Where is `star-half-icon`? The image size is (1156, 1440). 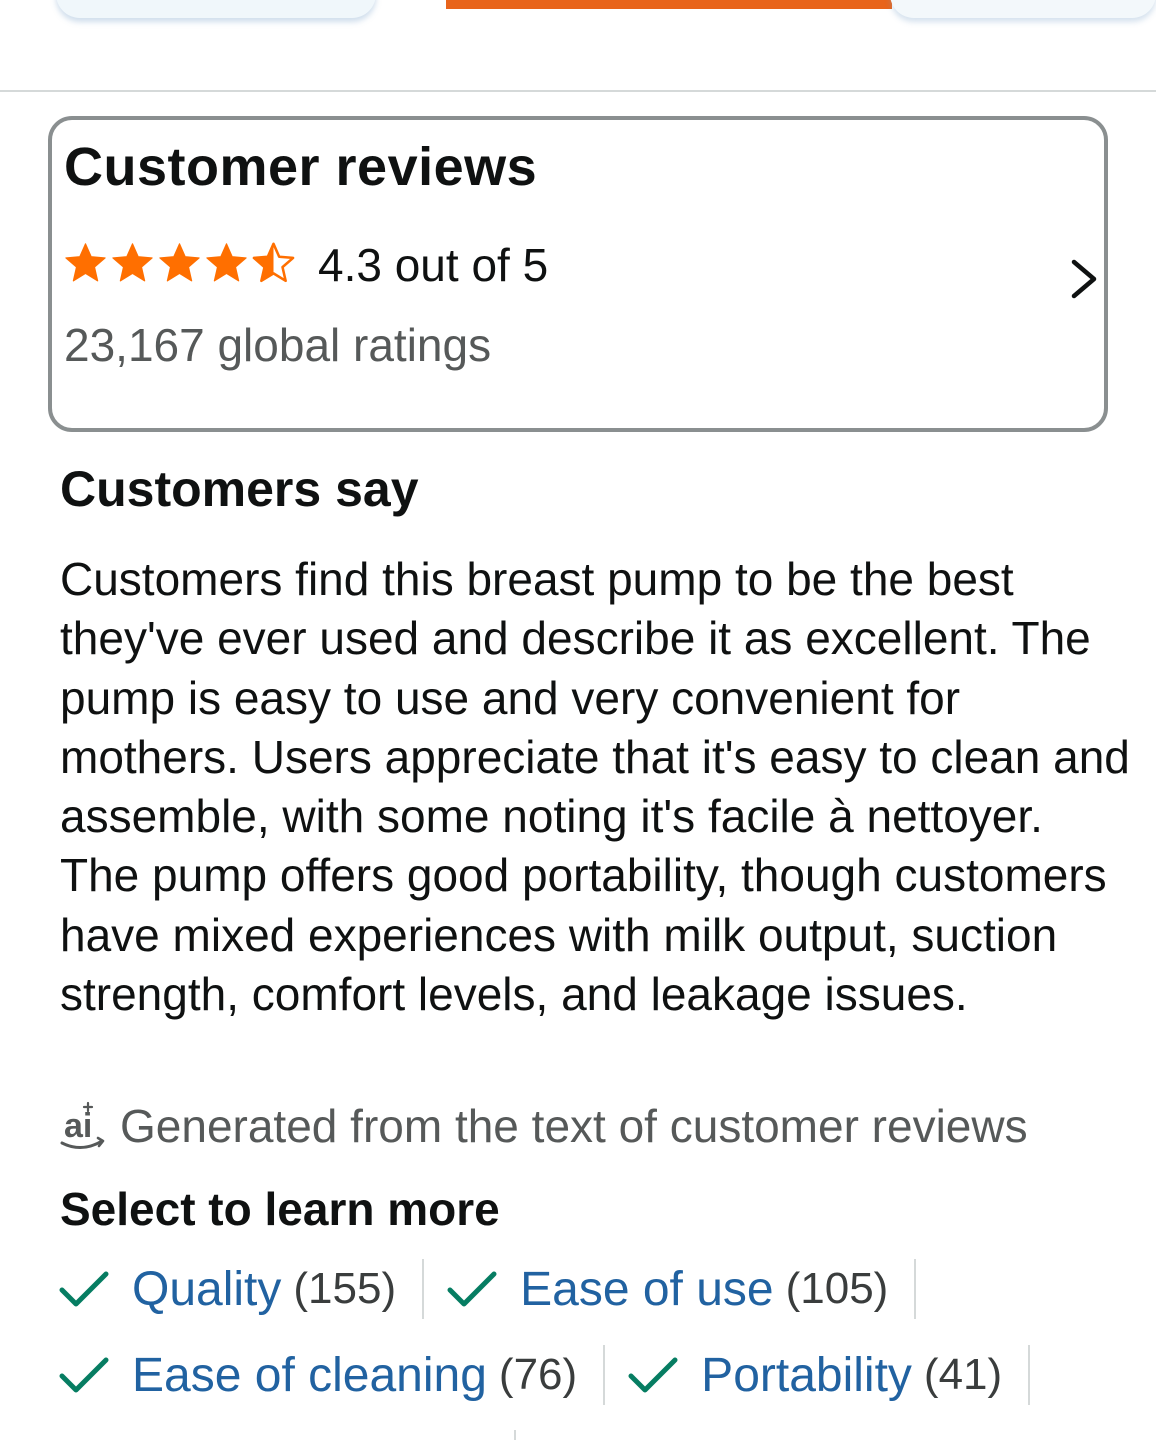
star-half-icon is located at coordinates (273, 262).